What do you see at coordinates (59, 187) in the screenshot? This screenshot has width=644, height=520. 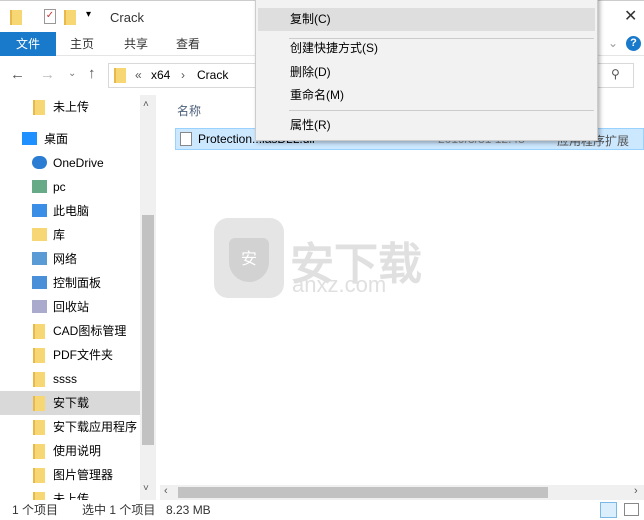 I see `nav-item-label: pc` at bounding box center [59, 187].